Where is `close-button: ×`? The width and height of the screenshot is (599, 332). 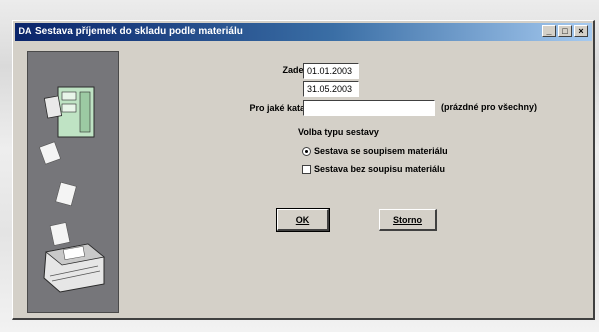 close-button: × is located at coordinates (581, 31).